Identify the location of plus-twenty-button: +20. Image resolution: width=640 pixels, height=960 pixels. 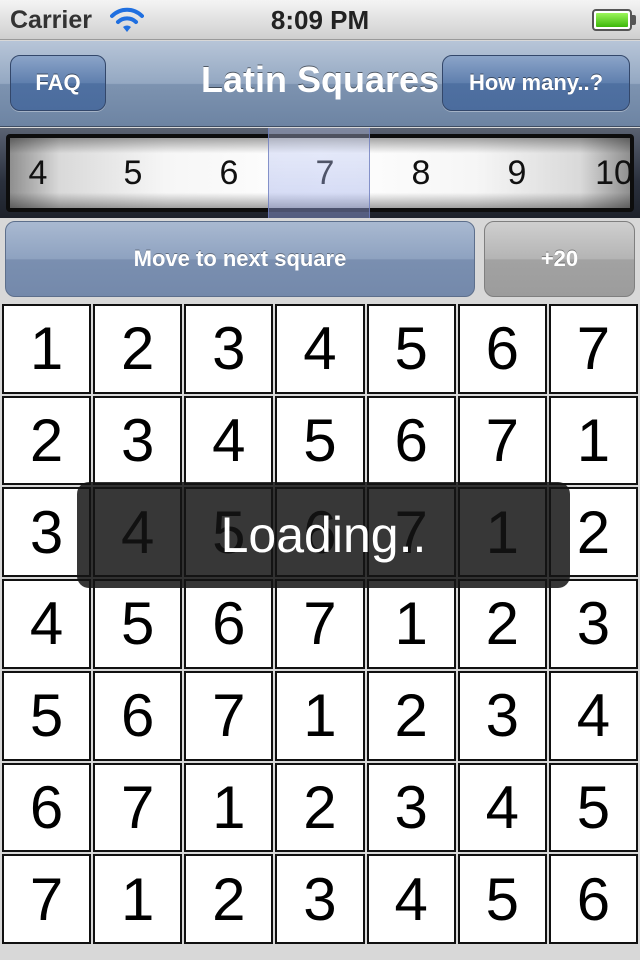
(559, 259).